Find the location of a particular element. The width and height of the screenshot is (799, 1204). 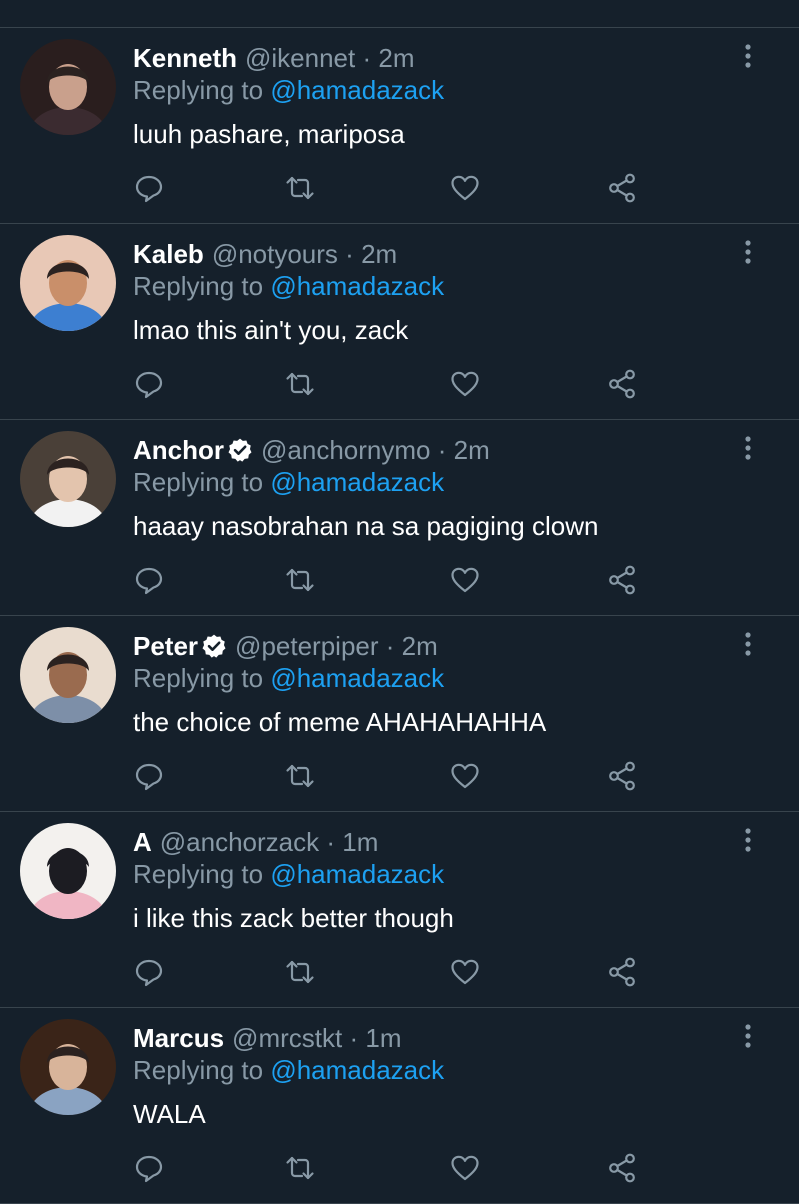

reply-header: A @anchorzack · 1m is located at coordinates (255, 842).